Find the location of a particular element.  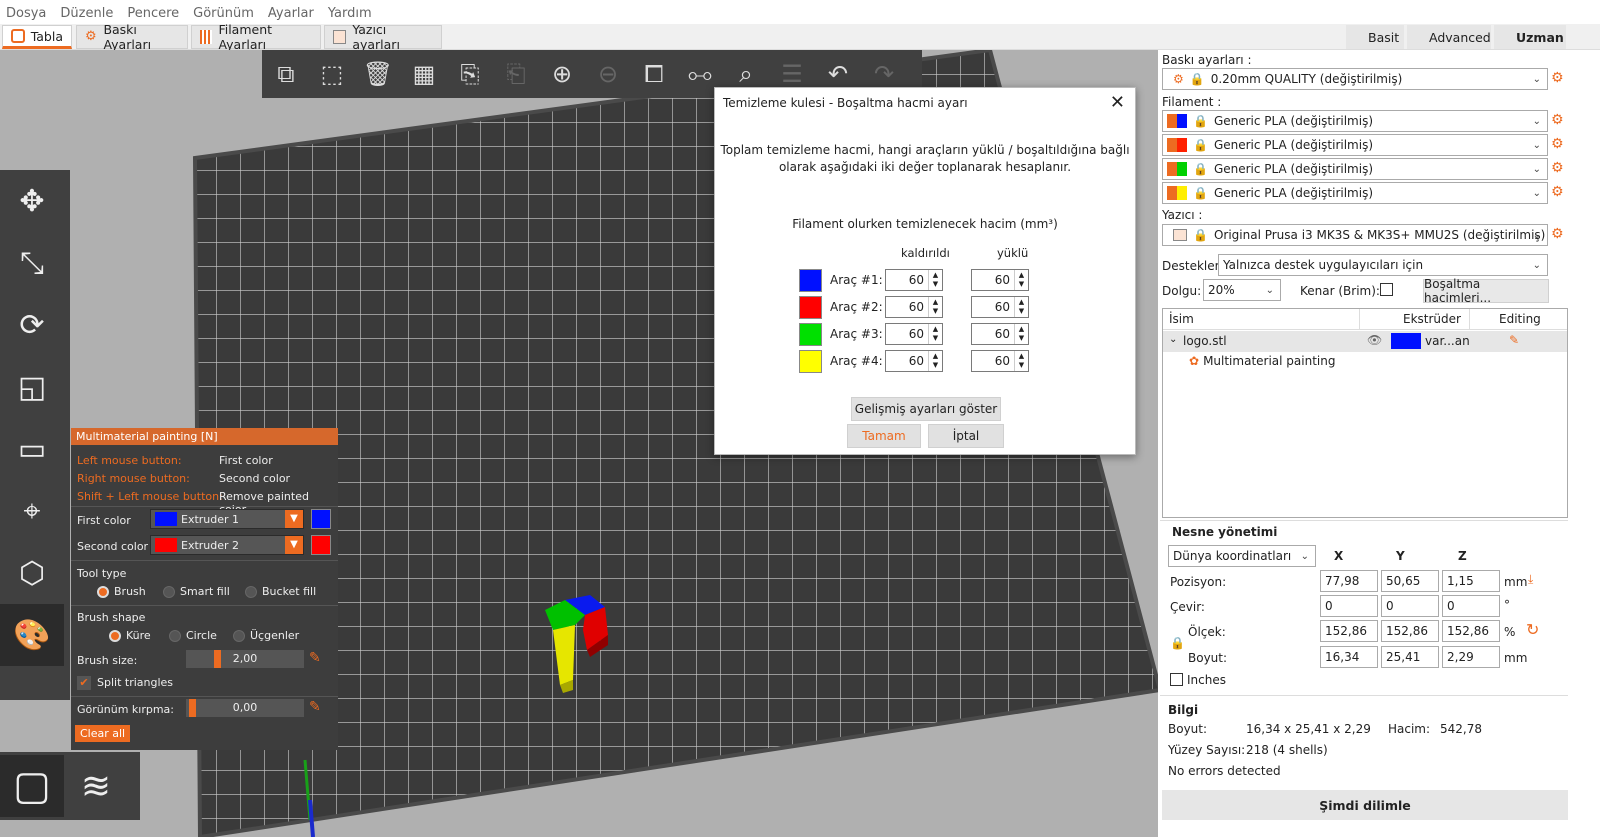

reset-scale-icon: ↻ is located at coordinates (1532, 629).